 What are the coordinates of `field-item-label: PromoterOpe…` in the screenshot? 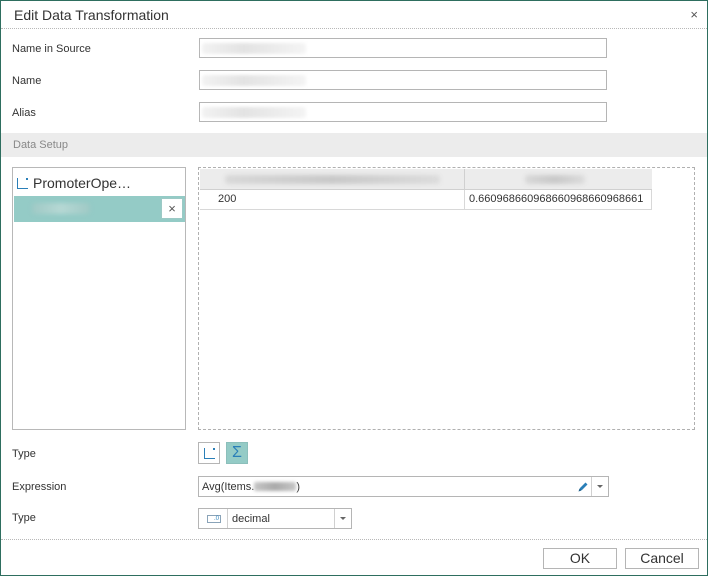 It's located at (82, 183).